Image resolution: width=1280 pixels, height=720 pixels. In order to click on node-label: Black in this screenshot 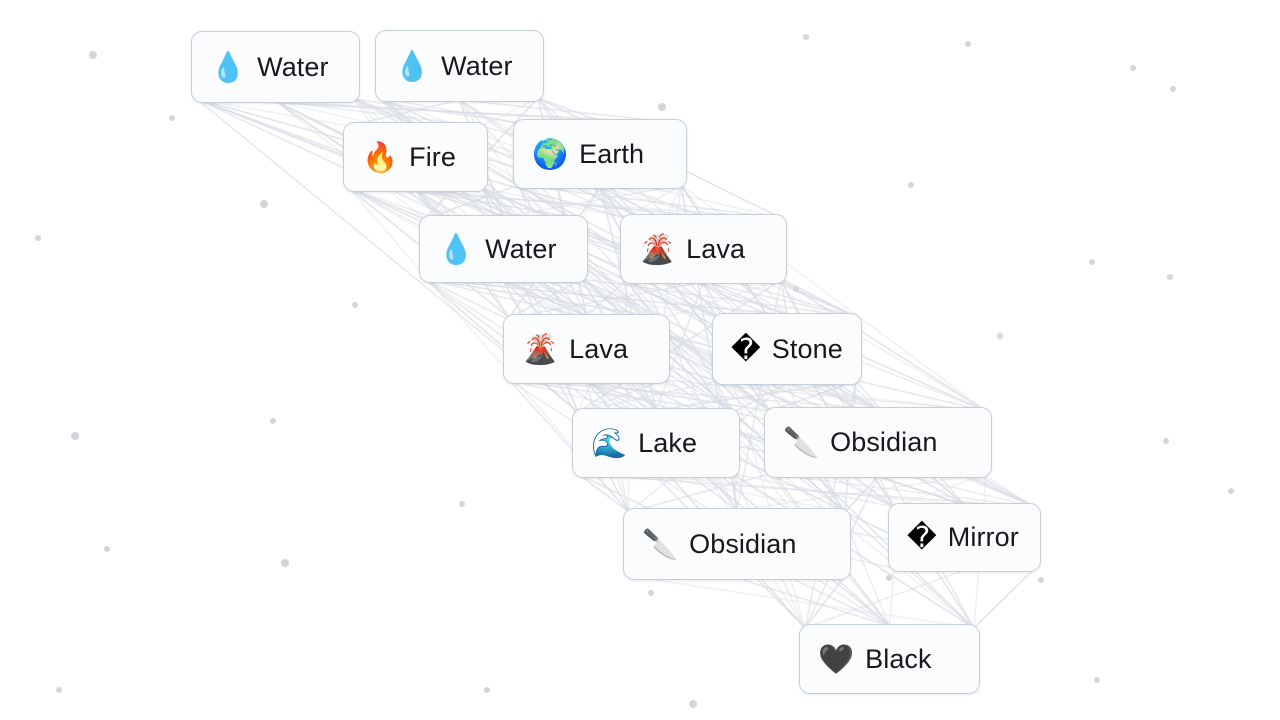, I will do `click(898, 658)`.